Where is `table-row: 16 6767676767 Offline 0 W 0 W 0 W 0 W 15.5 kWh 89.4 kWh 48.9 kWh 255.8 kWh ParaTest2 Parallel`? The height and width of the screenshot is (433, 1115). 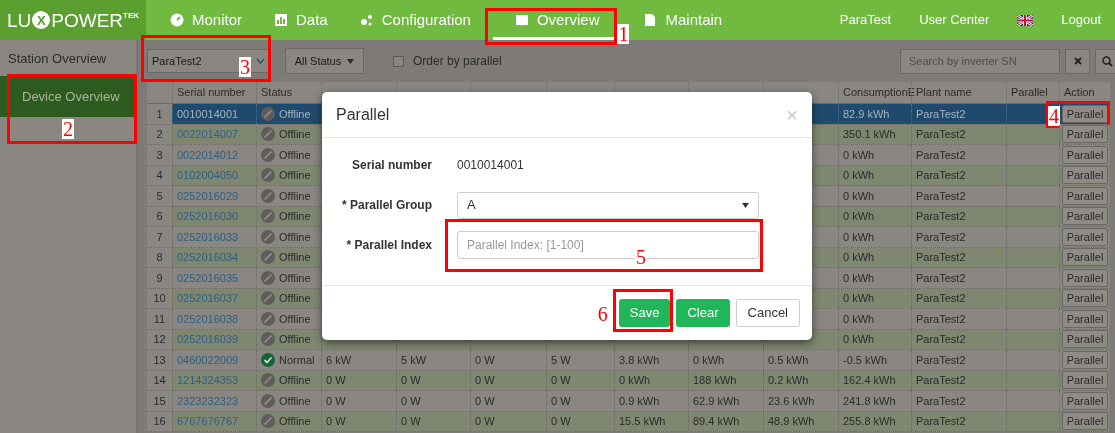 table-row: 16 6767676767 Offline 0 W 0 W 0 W 0 W 15.5 kWh 89.4 kWh 48.9 kWh 255.8 kWh ParaTest2 Parallel is located at coordinates (628, 421).